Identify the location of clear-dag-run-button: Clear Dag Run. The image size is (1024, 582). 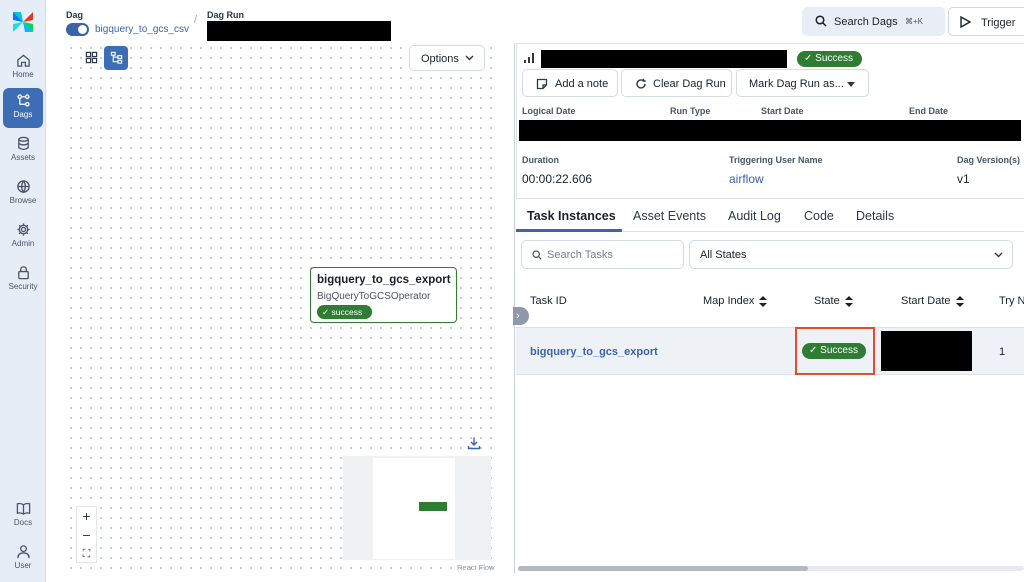
(676, 83).